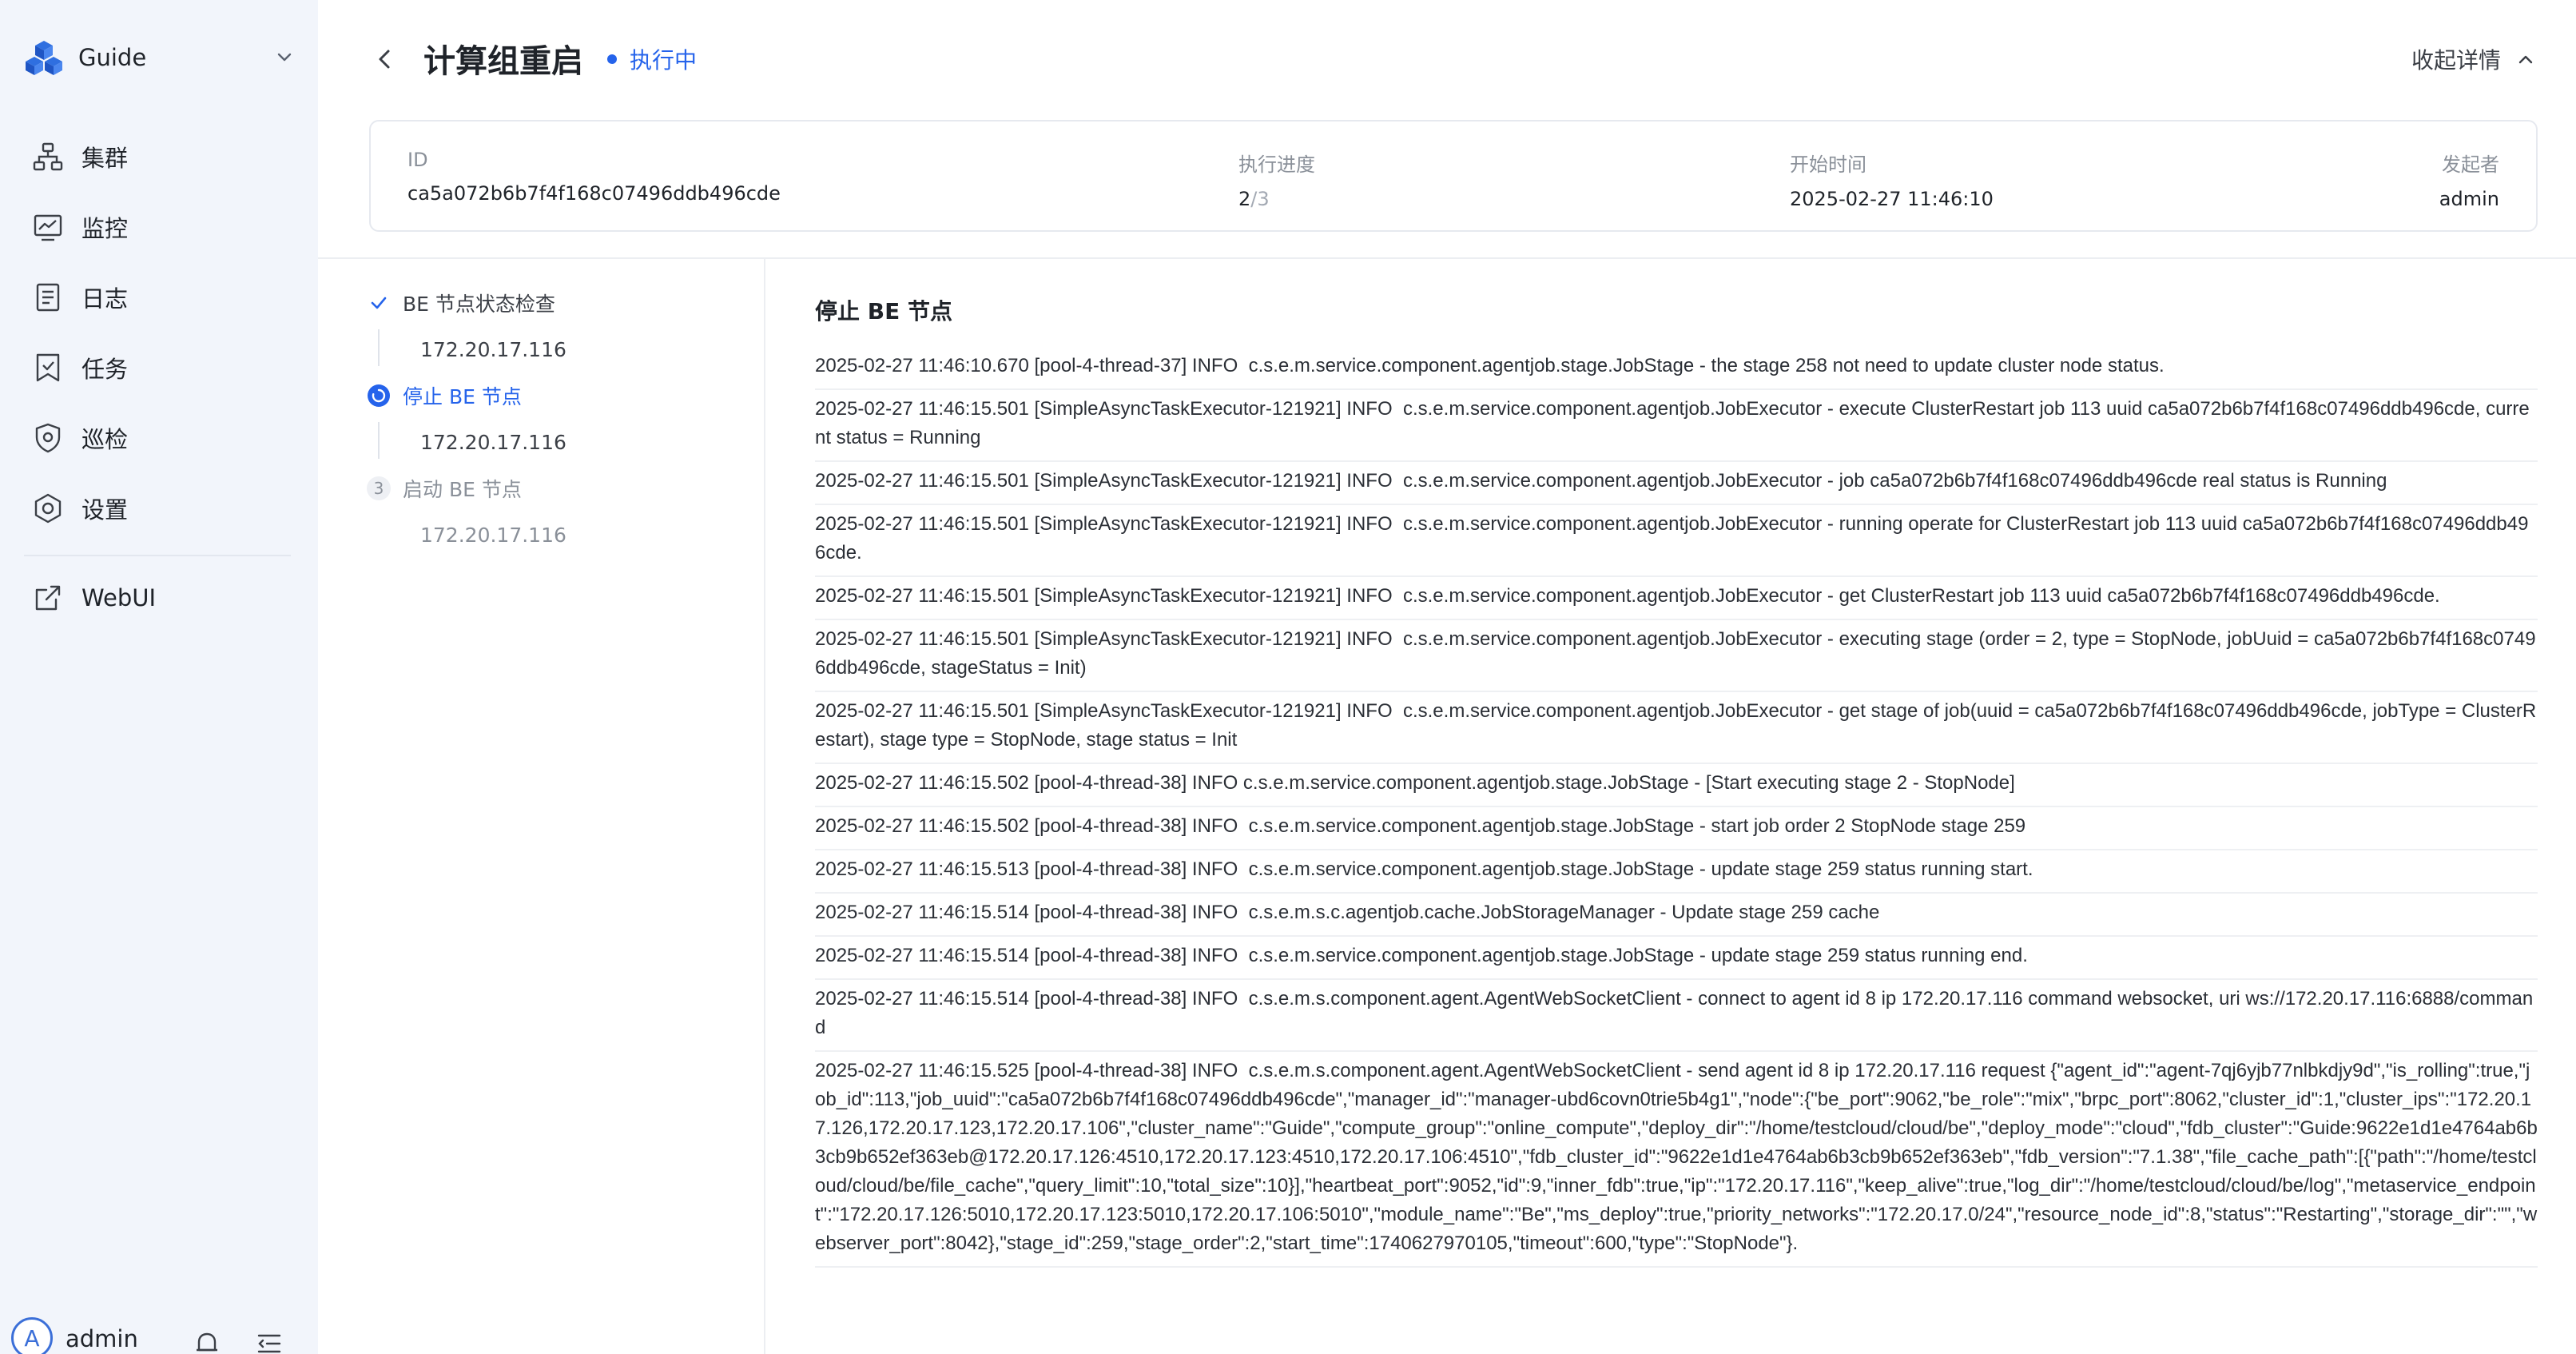 Image resolution: width=2576 pixels, height=1354 pixels. I want to click on check-icon, so click(379, 303).